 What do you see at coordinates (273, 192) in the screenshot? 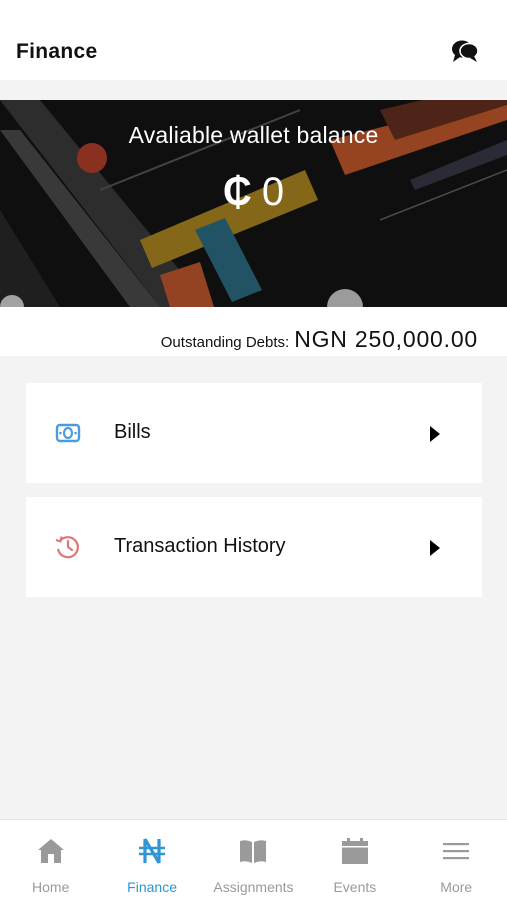
I see `wallet-balance-value: 0` at bounding box center [273, 192].